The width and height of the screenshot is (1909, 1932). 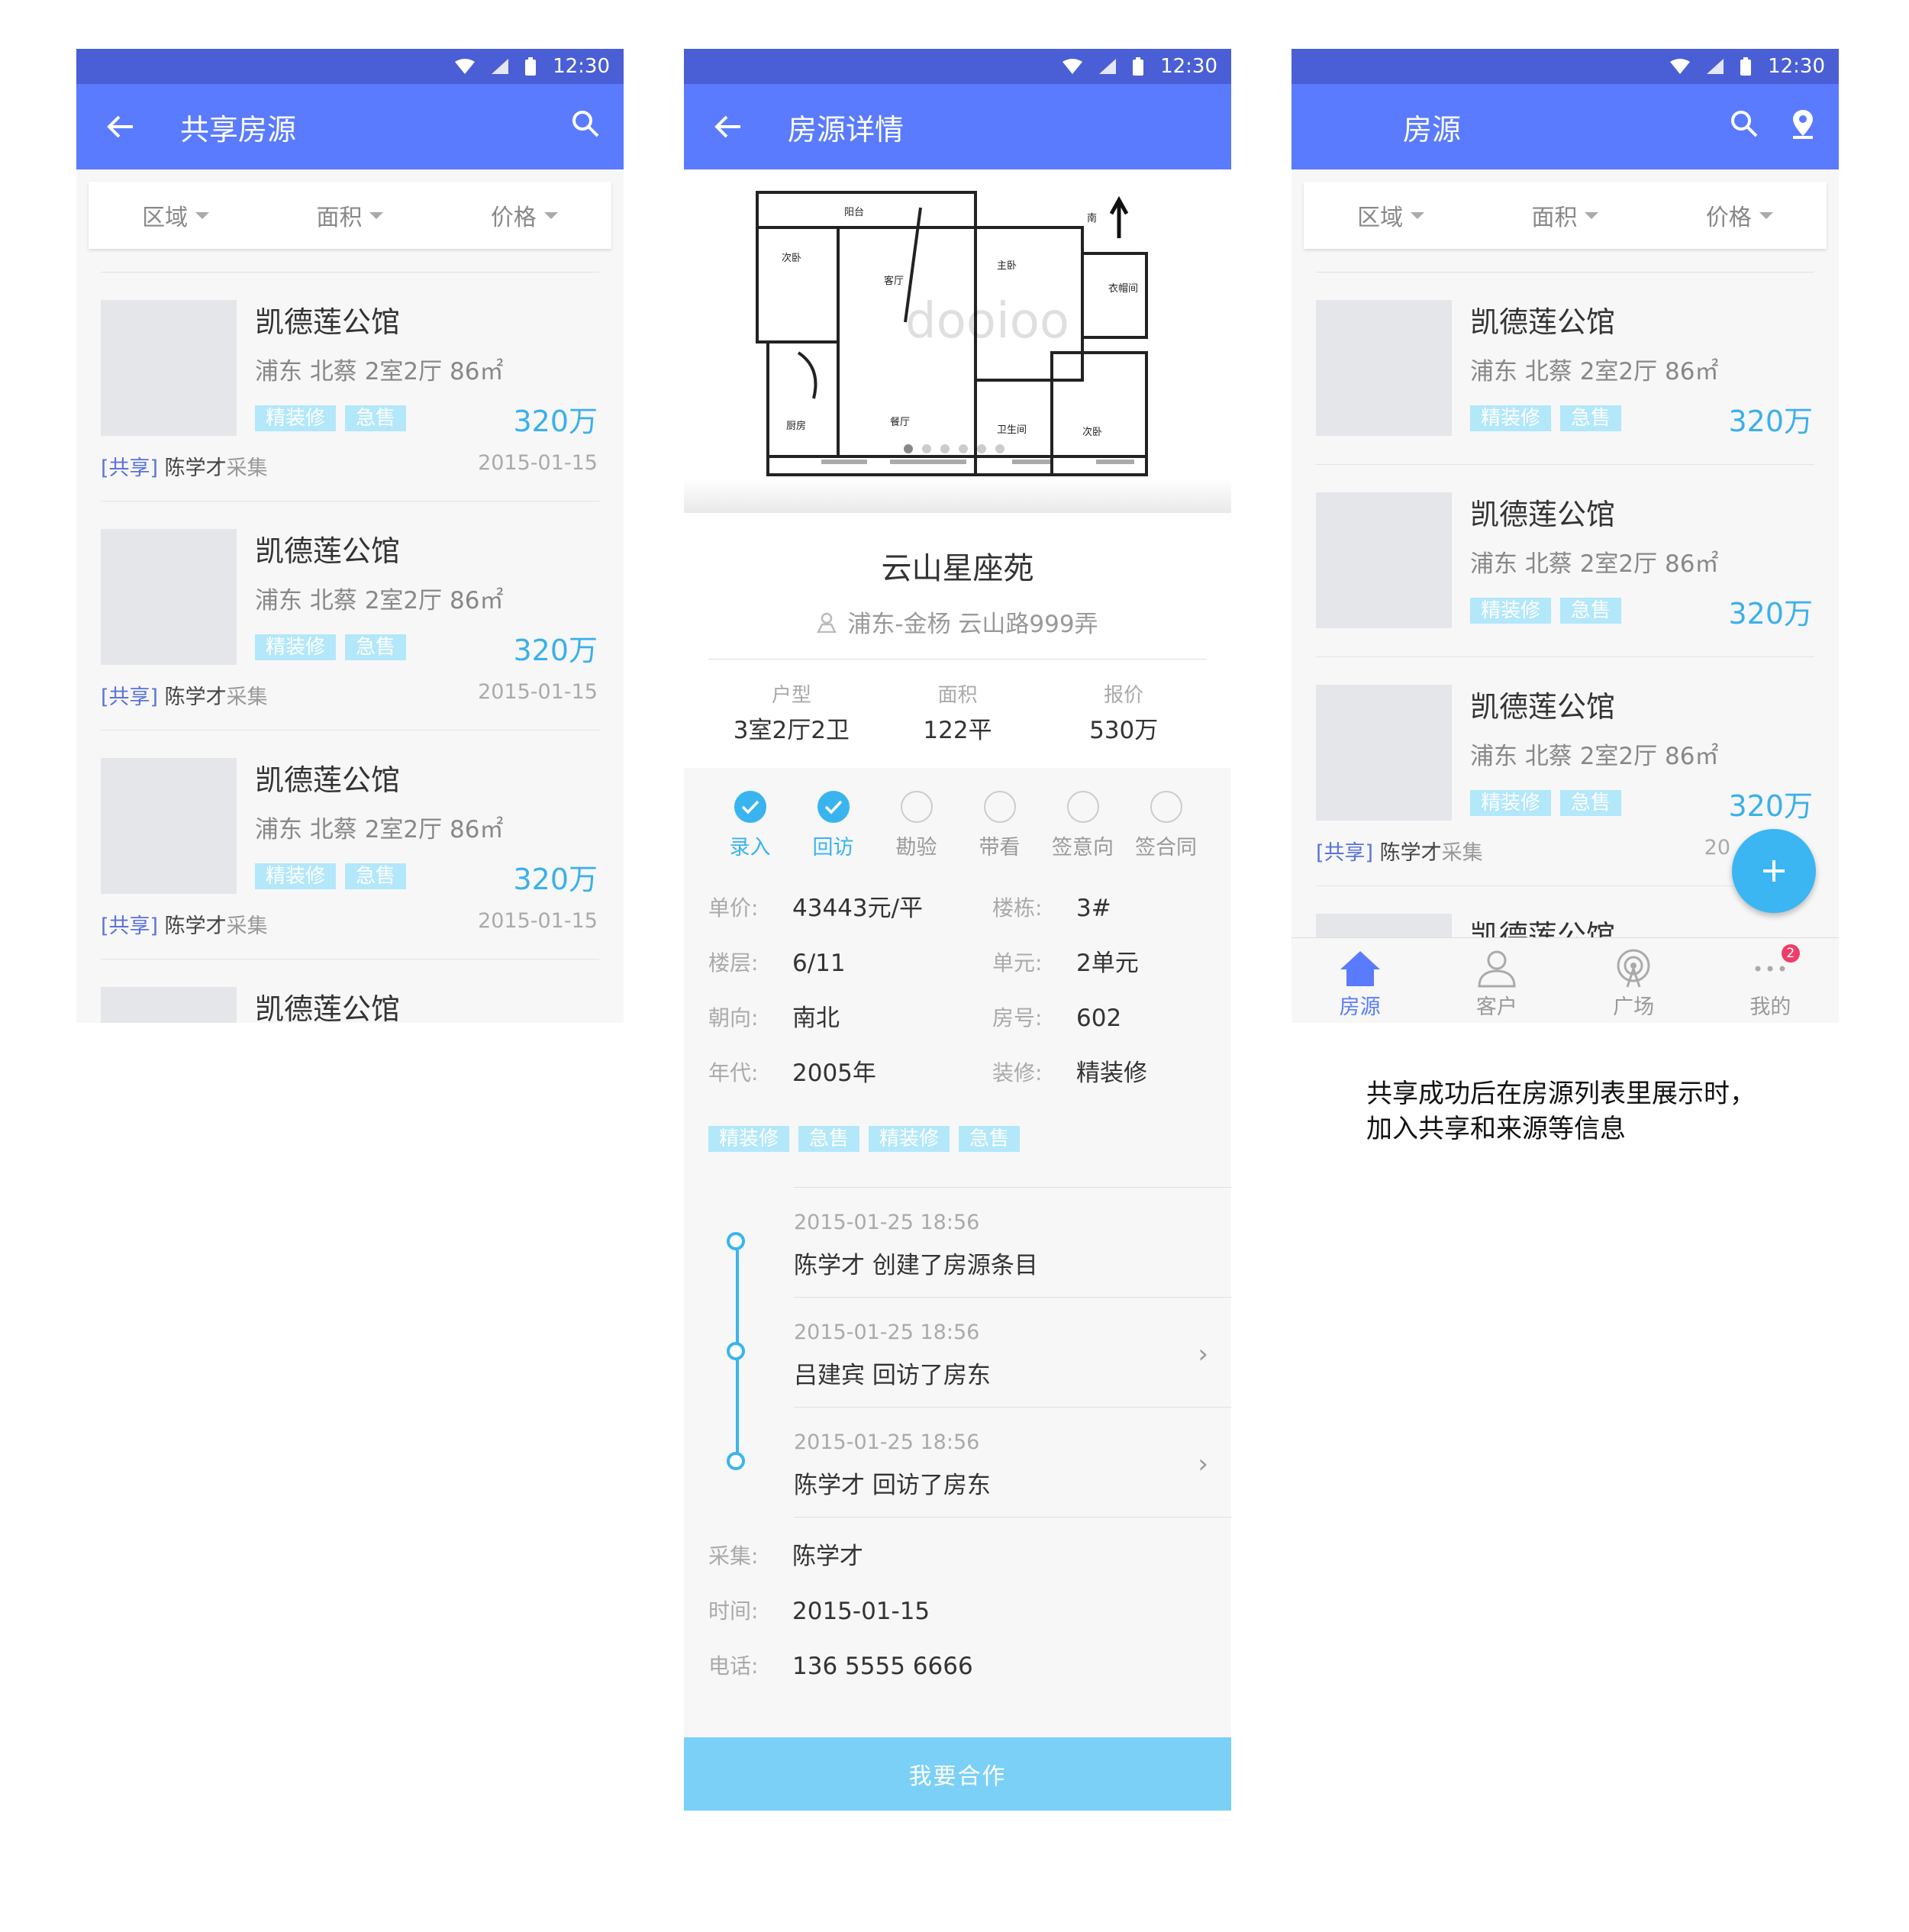 I want to click on tab-clients: 客户, so click(x=1497, y=980).